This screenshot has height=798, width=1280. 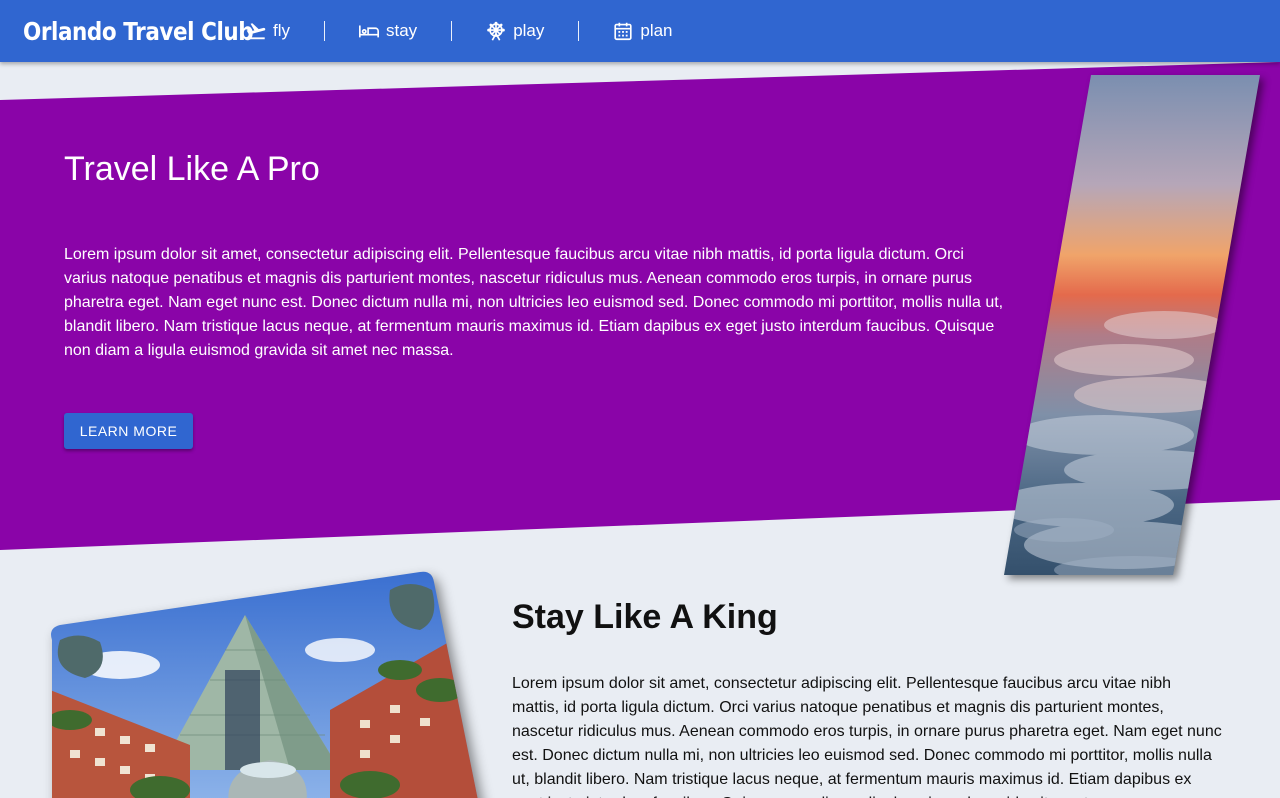 What do you see at coordinates (623, 31) in the screenshot?
I see `calendar-icon` at bounding box center [623, 31].